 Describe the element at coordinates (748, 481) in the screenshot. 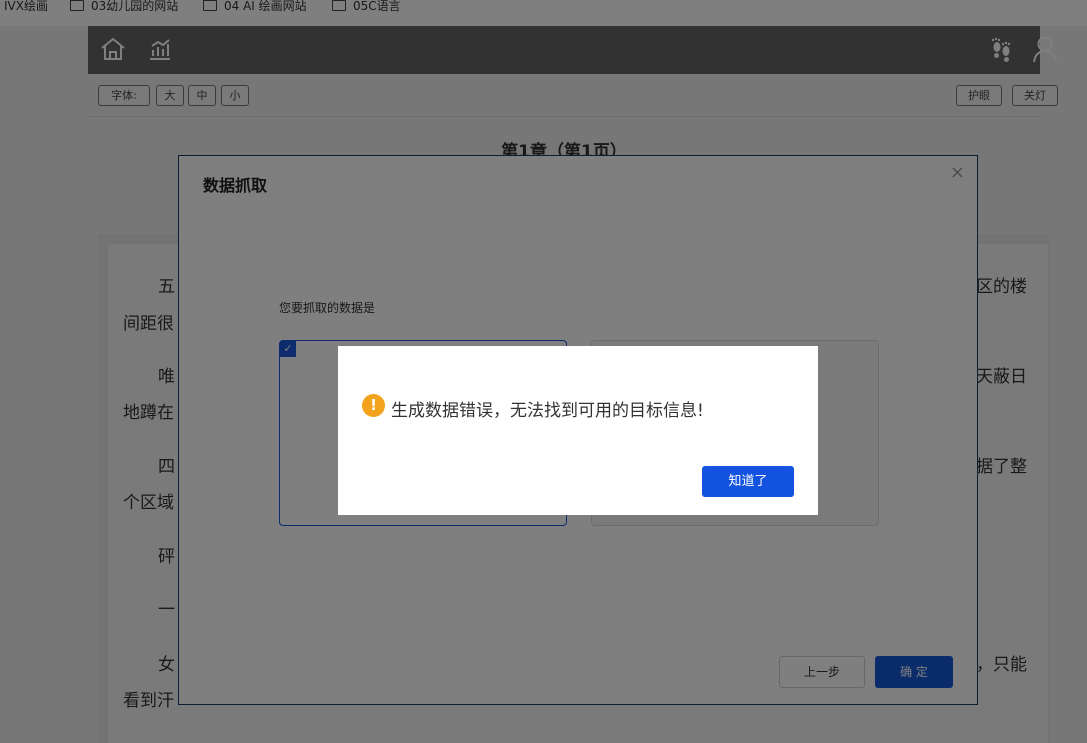

I see `got-it-button: 知道了` at that location.